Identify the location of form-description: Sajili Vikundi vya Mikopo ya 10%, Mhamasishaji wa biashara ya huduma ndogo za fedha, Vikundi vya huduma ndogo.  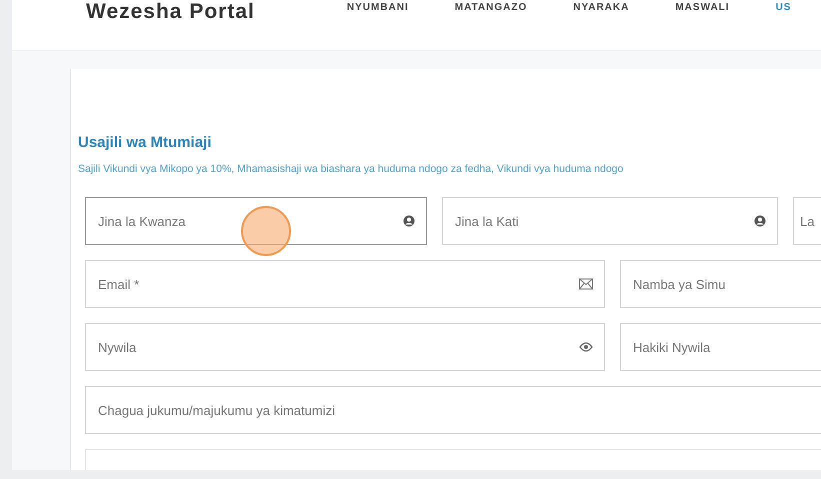
(351, 169).